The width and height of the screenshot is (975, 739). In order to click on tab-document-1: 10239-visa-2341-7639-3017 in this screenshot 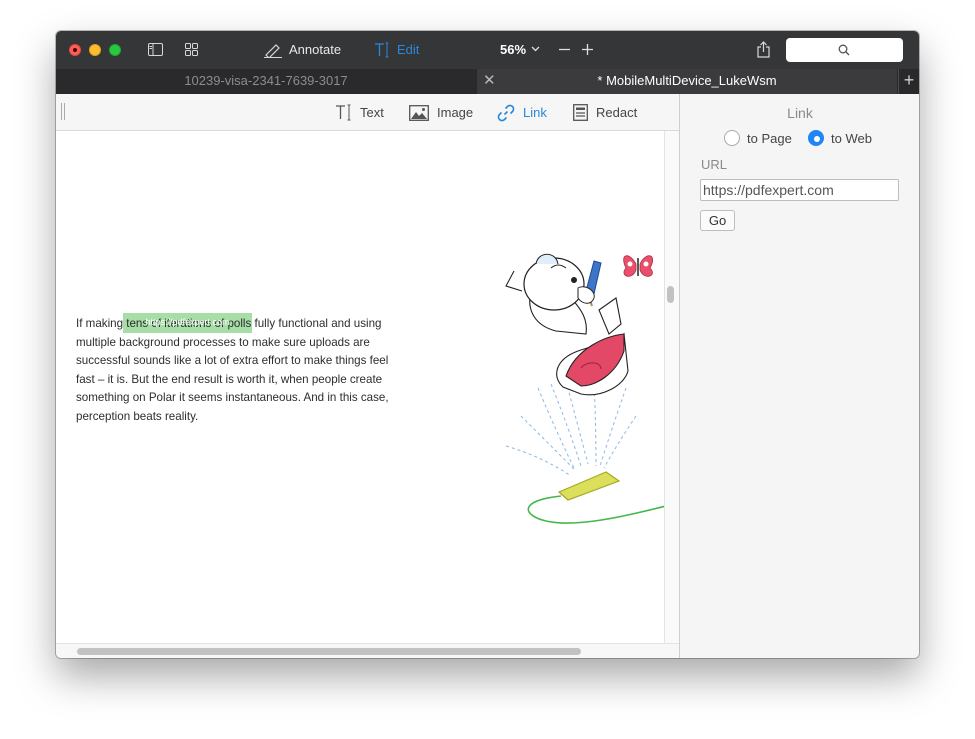, I will do `click(266, 81)`.